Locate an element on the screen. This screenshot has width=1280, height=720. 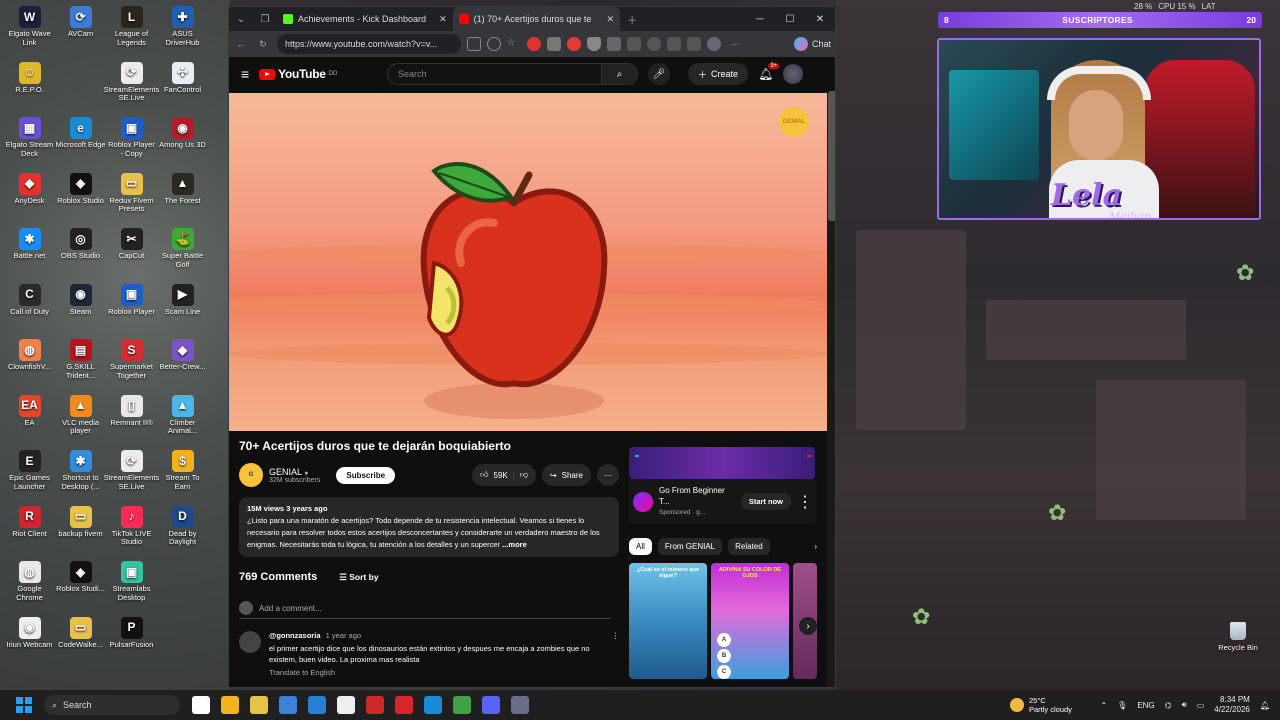
tab-youtube: (1) 70+ Acertijos duros que te deja... ✕ is located at coordinates (536, 19).